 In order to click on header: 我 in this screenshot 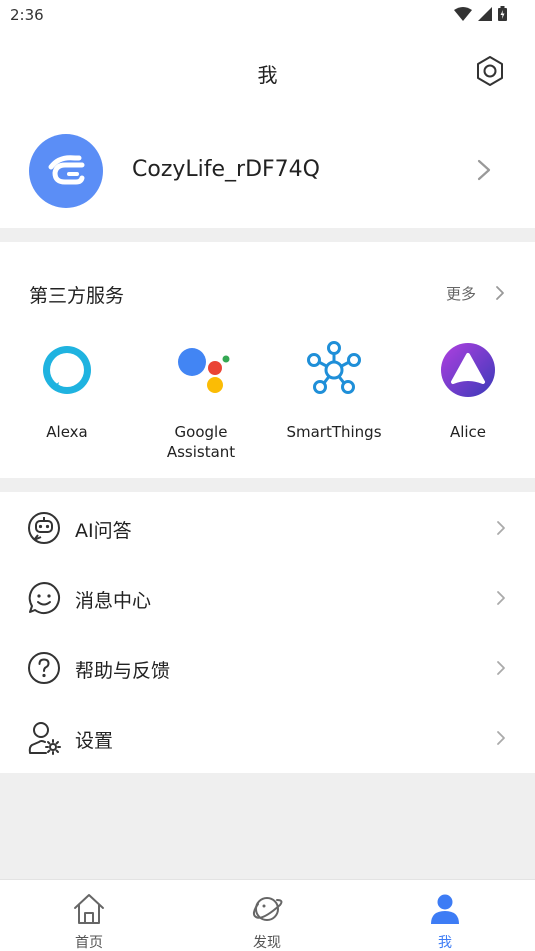, I will do `click(267, 72)`.